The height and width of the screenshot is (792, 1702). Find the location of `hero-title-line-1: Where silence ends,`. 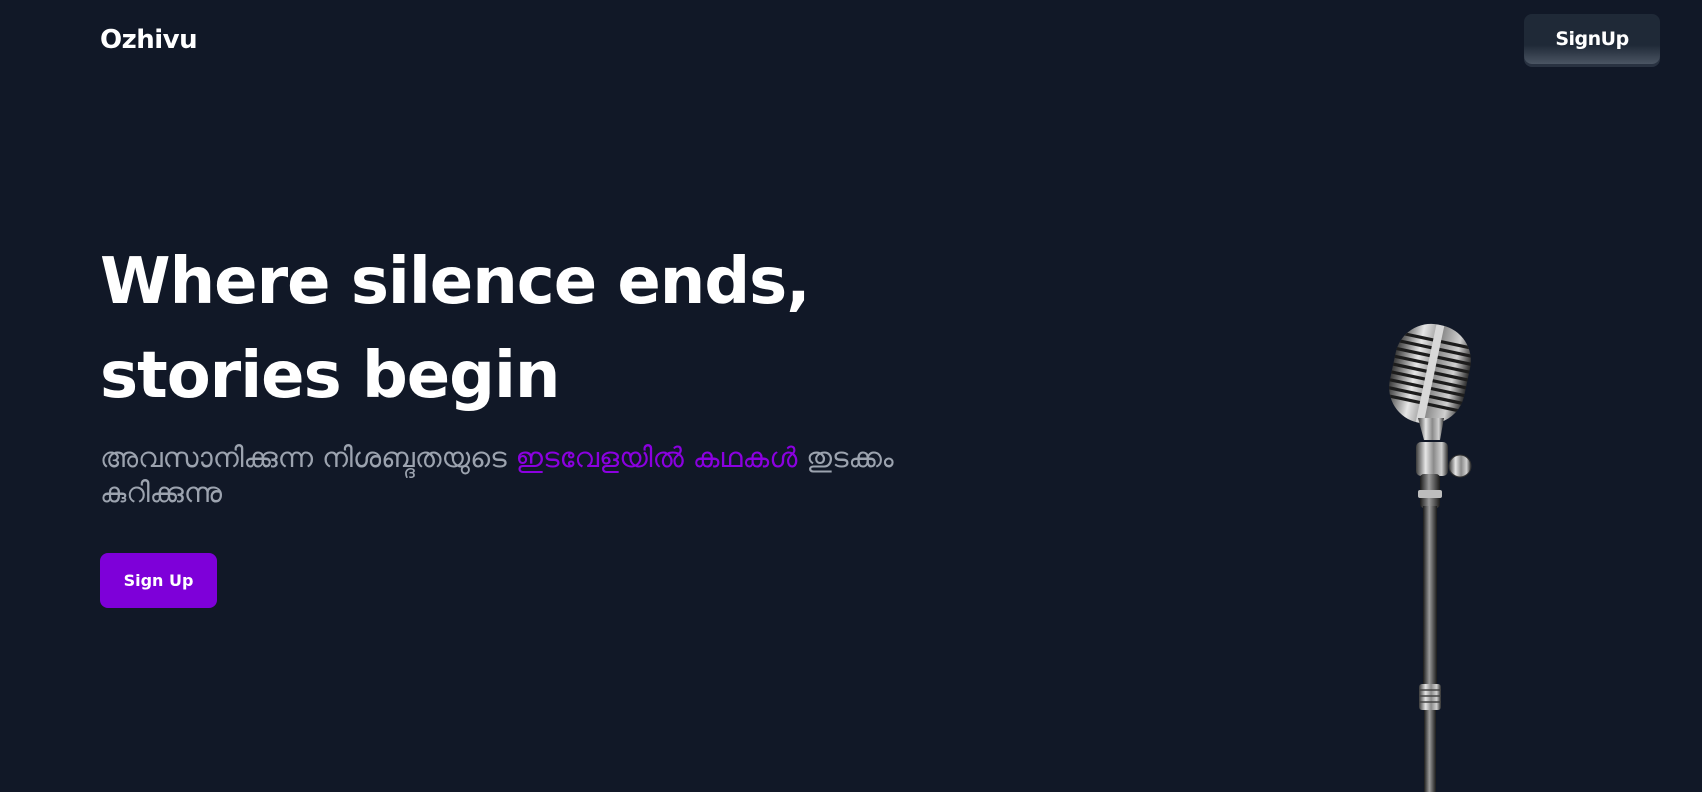

hero-title-line-1: Where silence ends, is located at coordinates (455, 282).